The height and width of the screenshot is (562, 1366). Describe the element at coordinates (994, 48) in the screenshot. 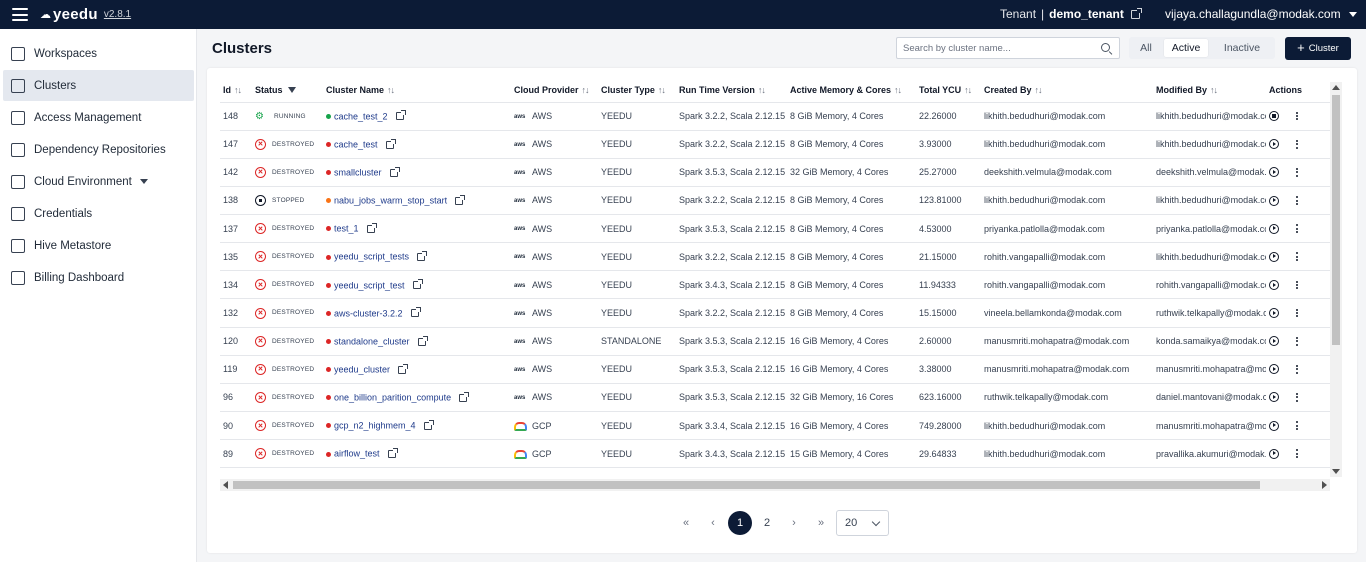

I see `search-input` at that location.